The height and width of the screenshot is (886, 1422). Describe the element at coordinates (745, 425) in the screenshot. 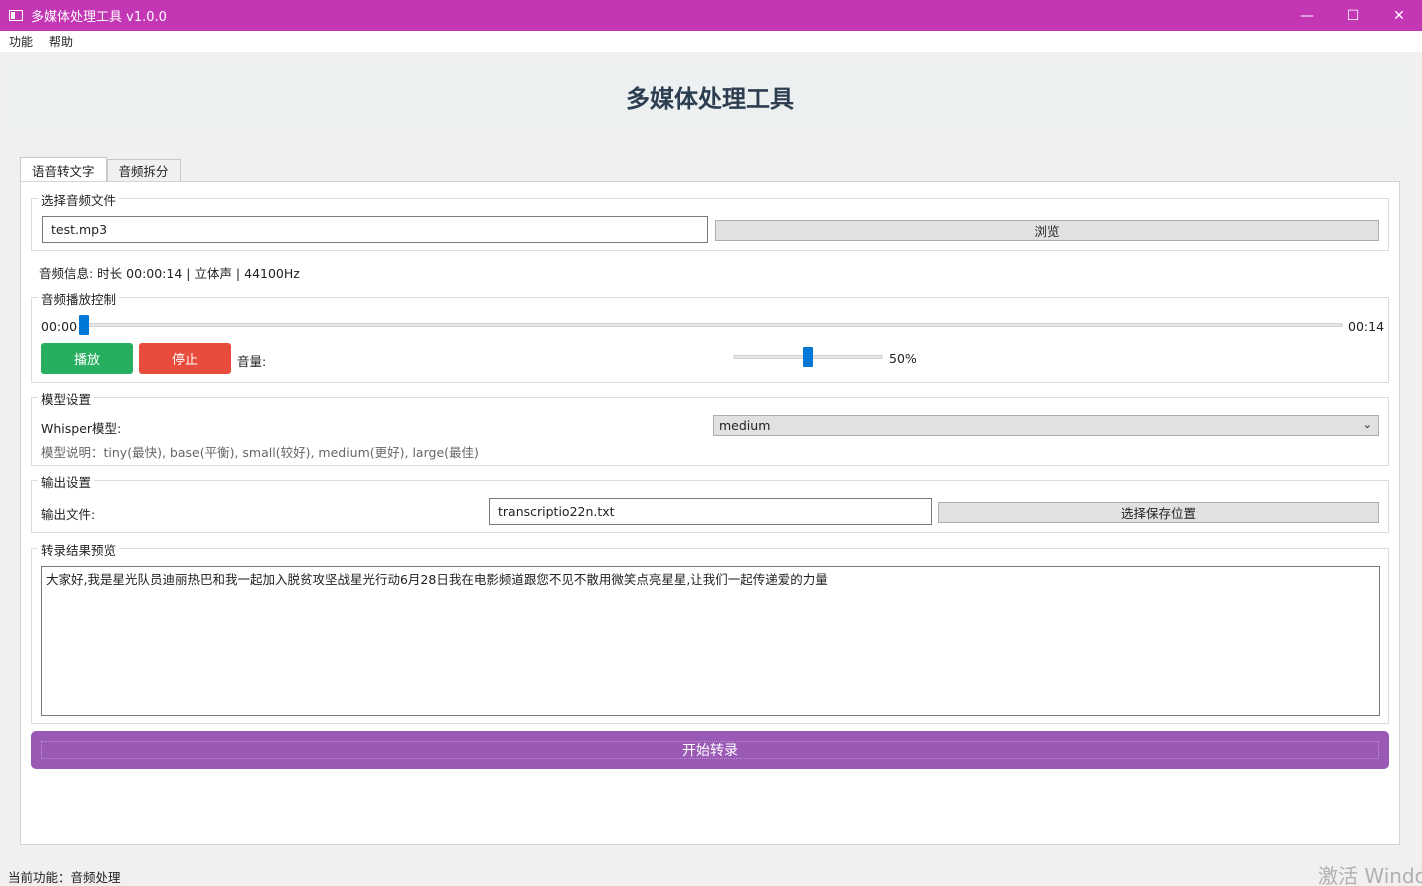

I see `whisper-model-value: medium` at that location.